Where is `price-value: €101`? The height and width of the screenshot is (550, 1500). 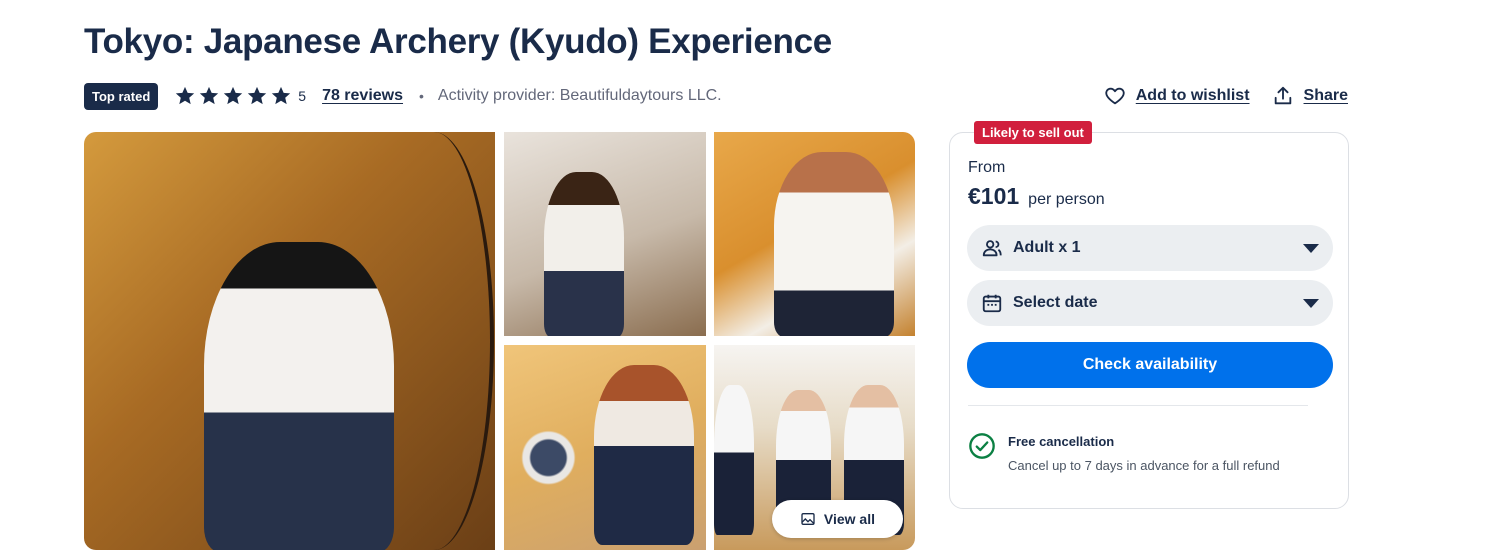
price-value: €101 is located at coordinates (994, 196).